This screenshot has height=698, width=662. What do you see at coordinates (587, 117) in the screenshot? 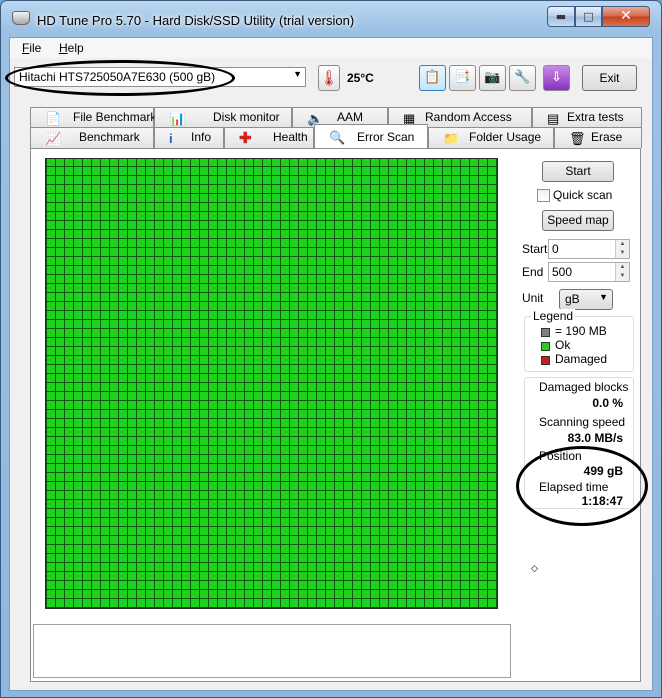
I see `tab-extra-tests: ▤ Extra tests` at bounding box center [587, 117].